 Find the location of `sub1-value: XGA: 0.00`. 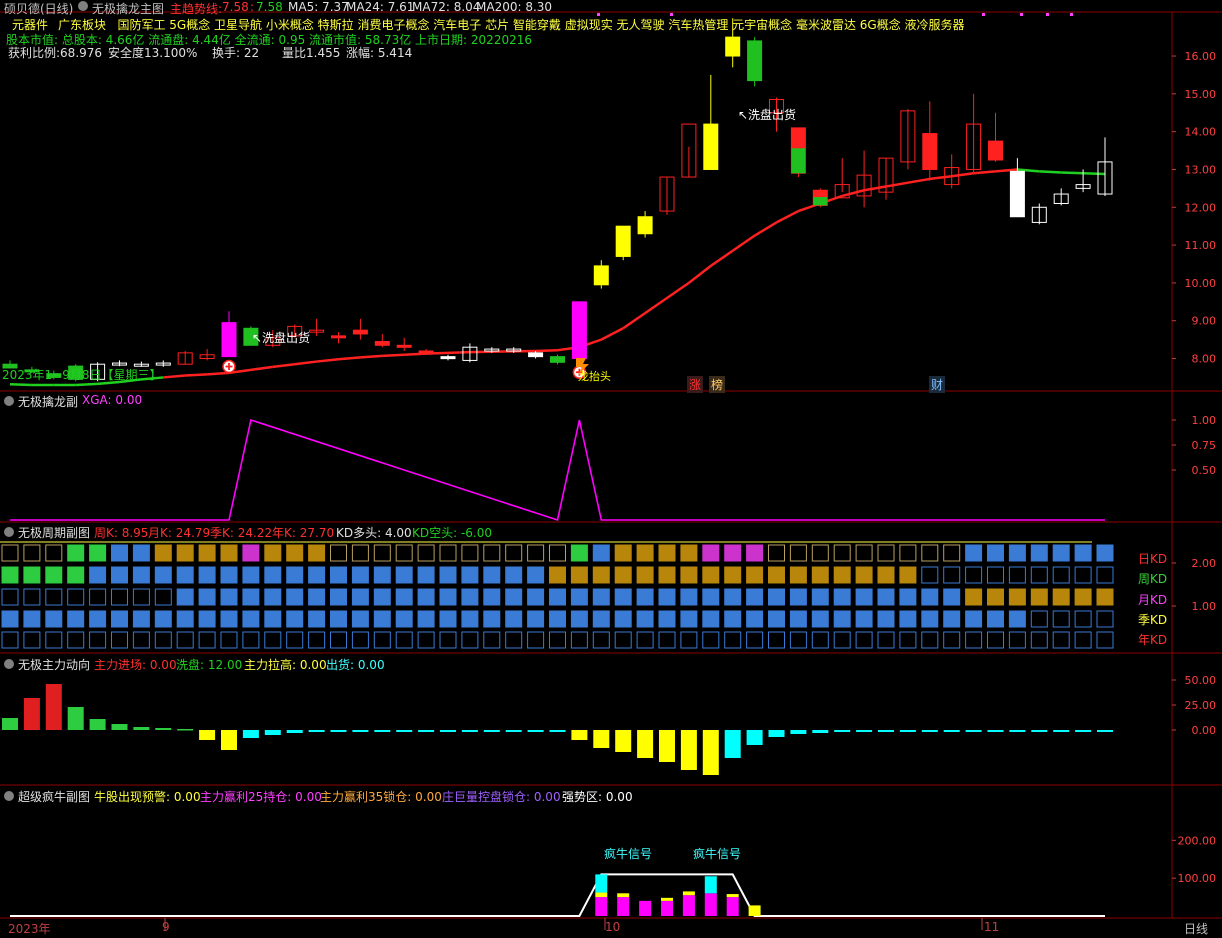

sub1-value: XGA: 0.00 is located at coordinates (112, 400).